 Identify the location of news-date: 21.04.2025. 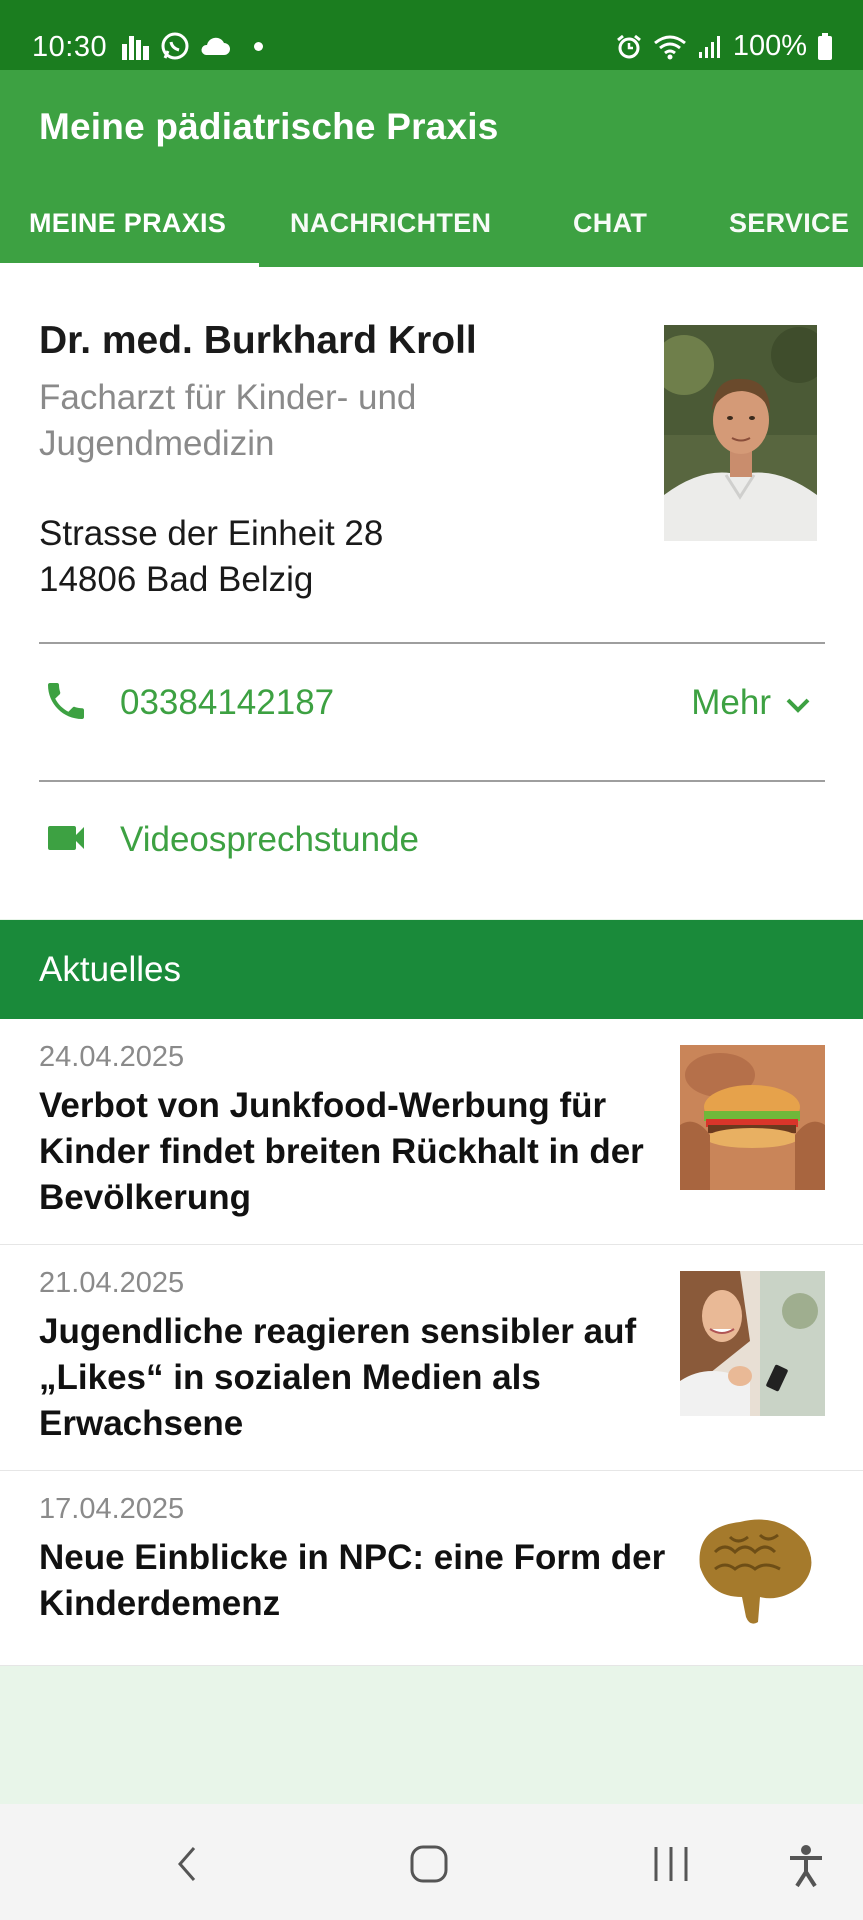
(112, 1283).